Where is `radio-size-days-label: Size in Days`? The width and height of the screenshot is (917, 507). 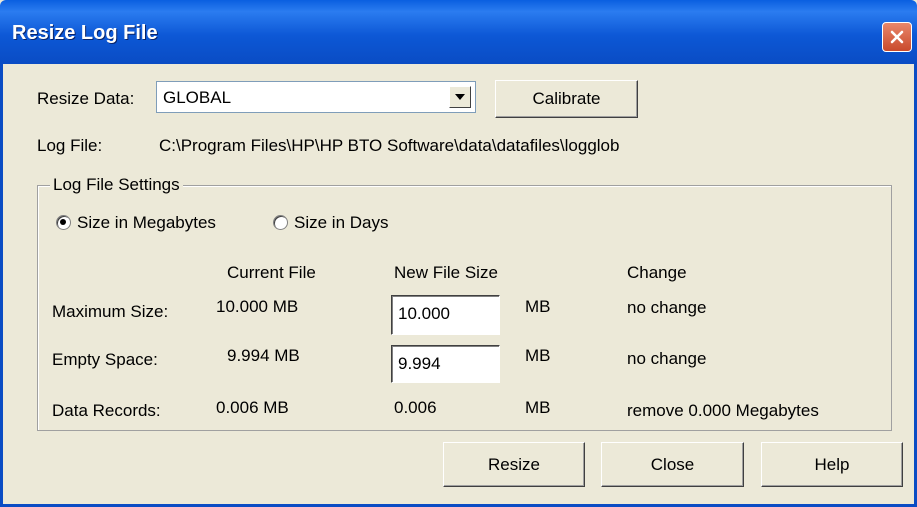 radio-size-days-label: Size in Days is located at coordinates (341, 223).